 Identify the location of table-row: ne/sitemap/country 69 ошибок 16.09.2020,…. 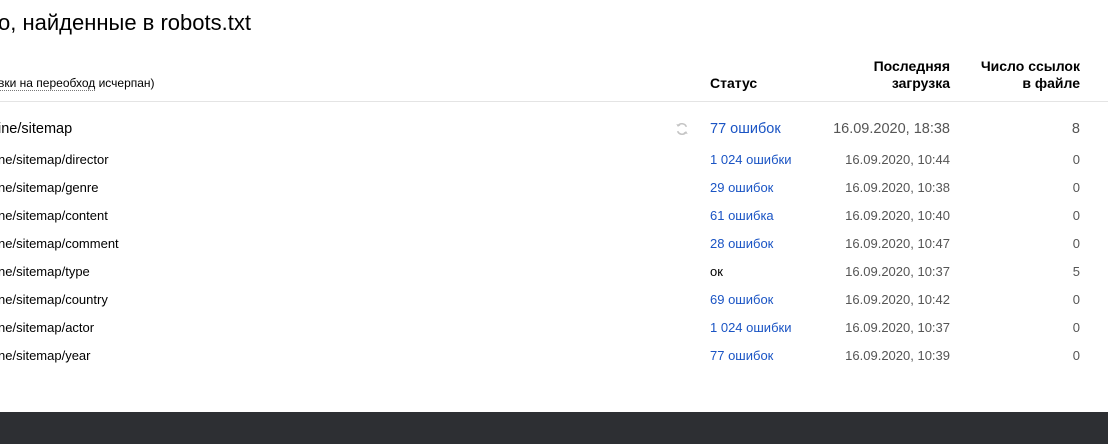
(554, 298).